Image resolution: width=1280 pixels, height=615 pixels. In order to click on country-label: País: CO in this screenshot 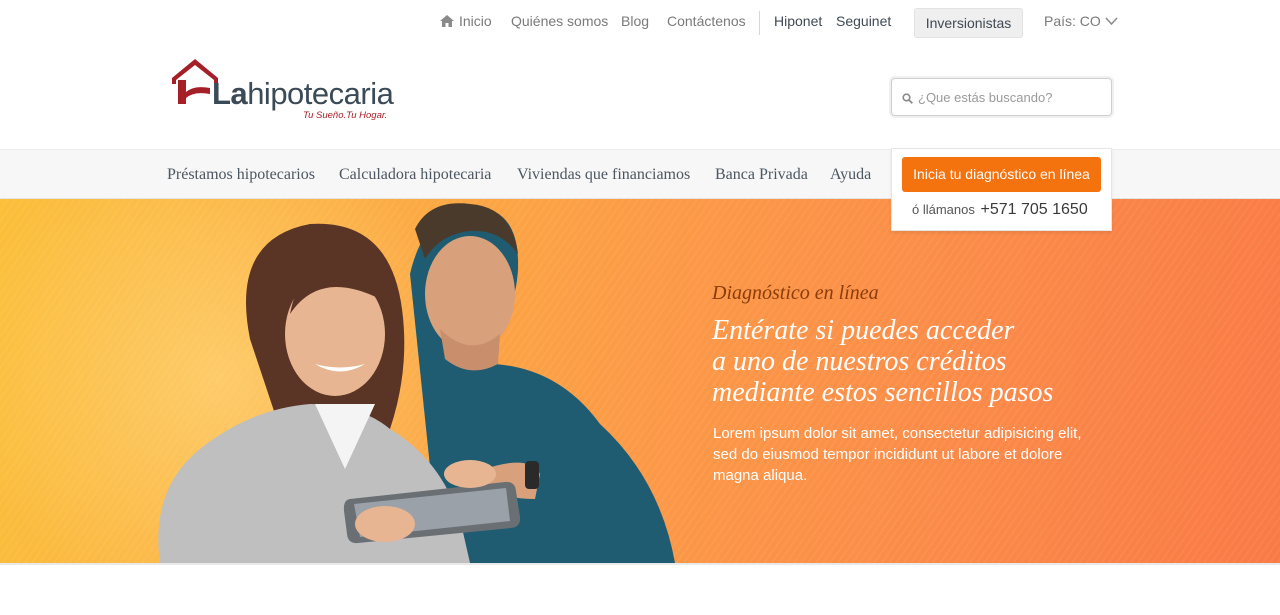, I will do `click(1072, 21)`.